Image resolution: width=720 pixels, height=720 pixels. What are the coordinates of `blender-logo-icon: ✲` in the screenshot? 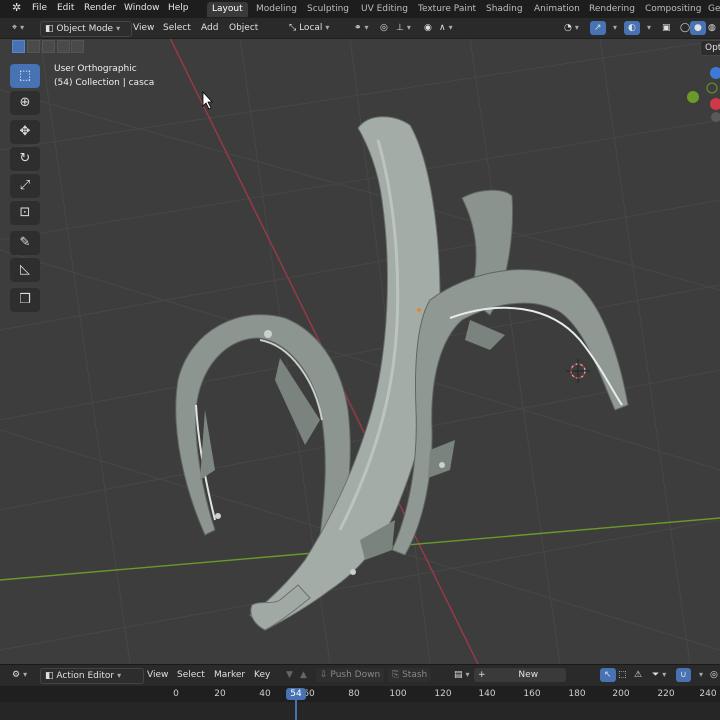 It's located at (16, 7).